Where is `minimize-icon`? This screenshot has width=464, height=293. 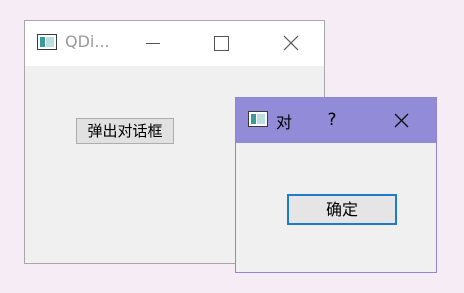
minimize-icon is located at coordinates (153, 43).